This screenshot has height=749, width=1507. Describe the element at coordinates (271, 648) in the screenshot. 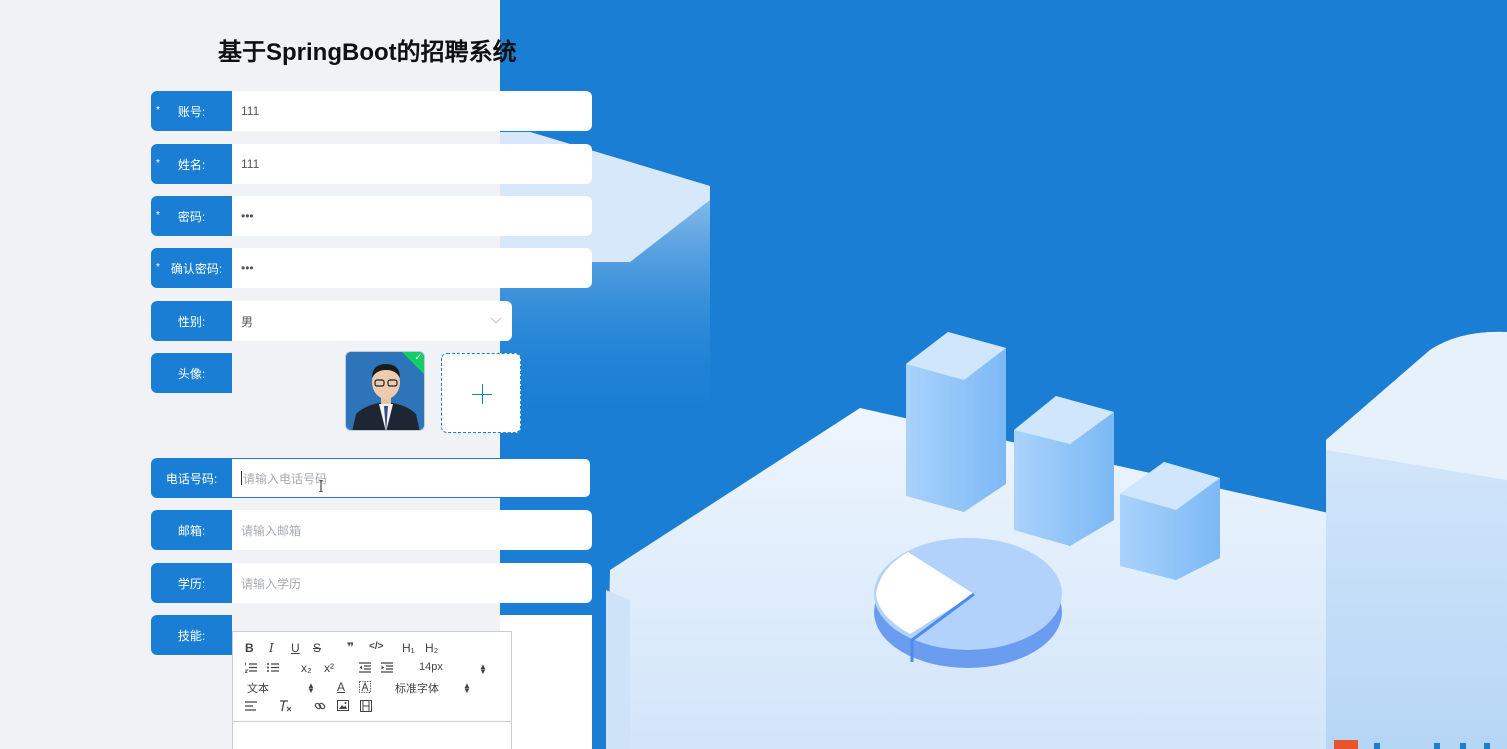

I see `italic-button: I` at that location.